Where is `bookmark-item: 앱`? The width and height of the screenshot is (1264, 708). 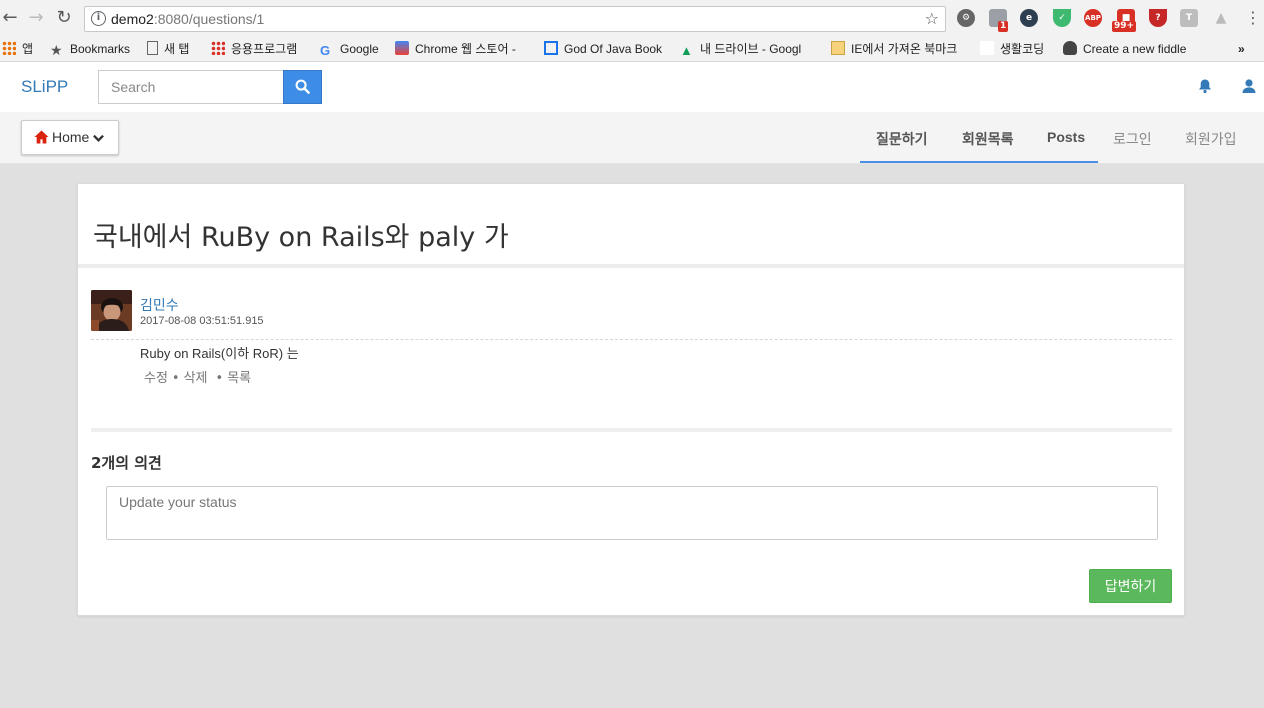 bookmark-item: 앱 is located at coordinates (17, 49).